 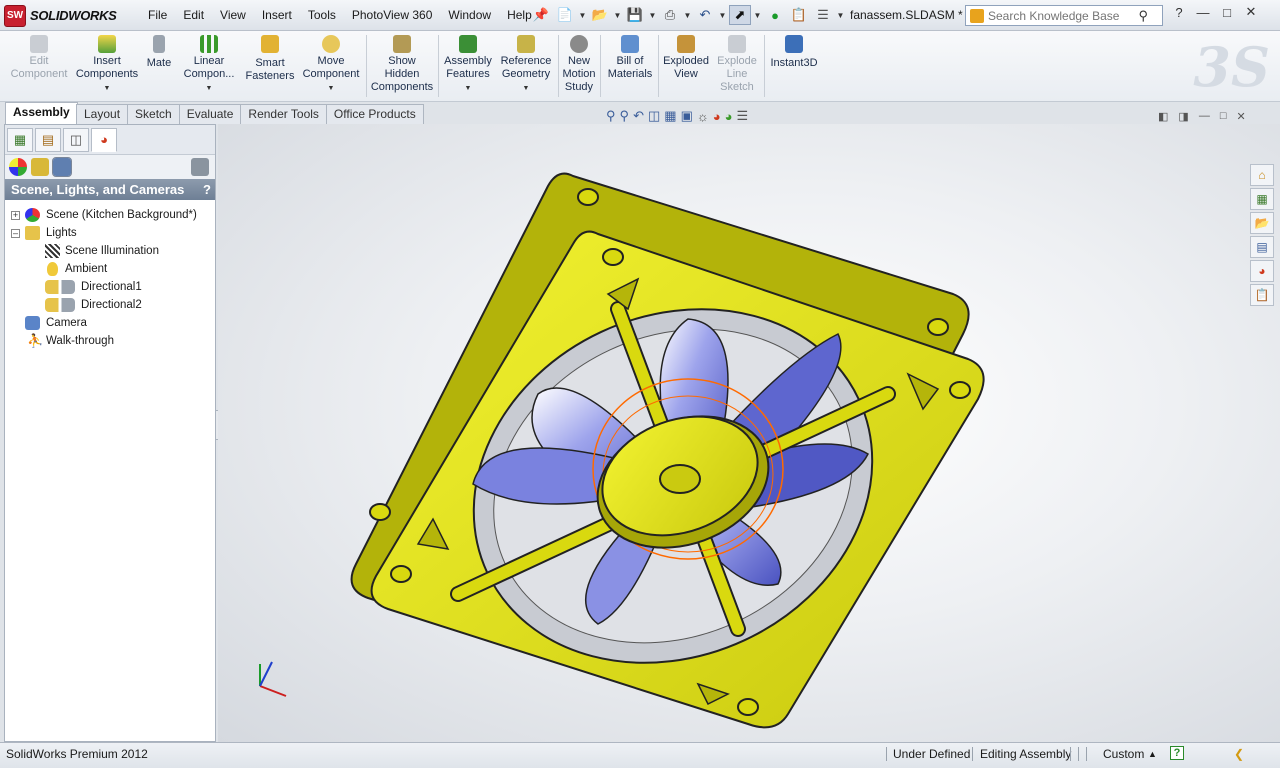 I want to click on tab-assembly: Assembly, so click(x=41, y=113).